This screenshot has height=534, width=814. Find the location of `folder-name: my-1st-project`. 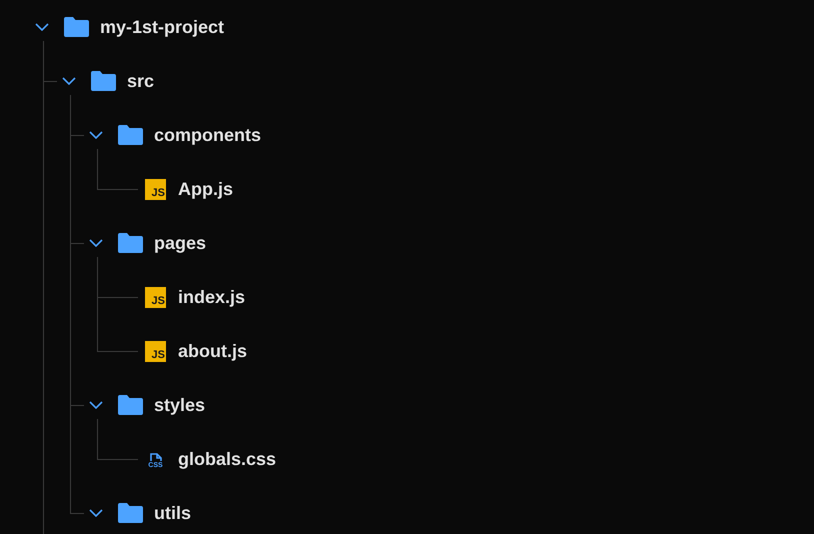

folder-name: my-1st-project is located at coordinates (162, 27).